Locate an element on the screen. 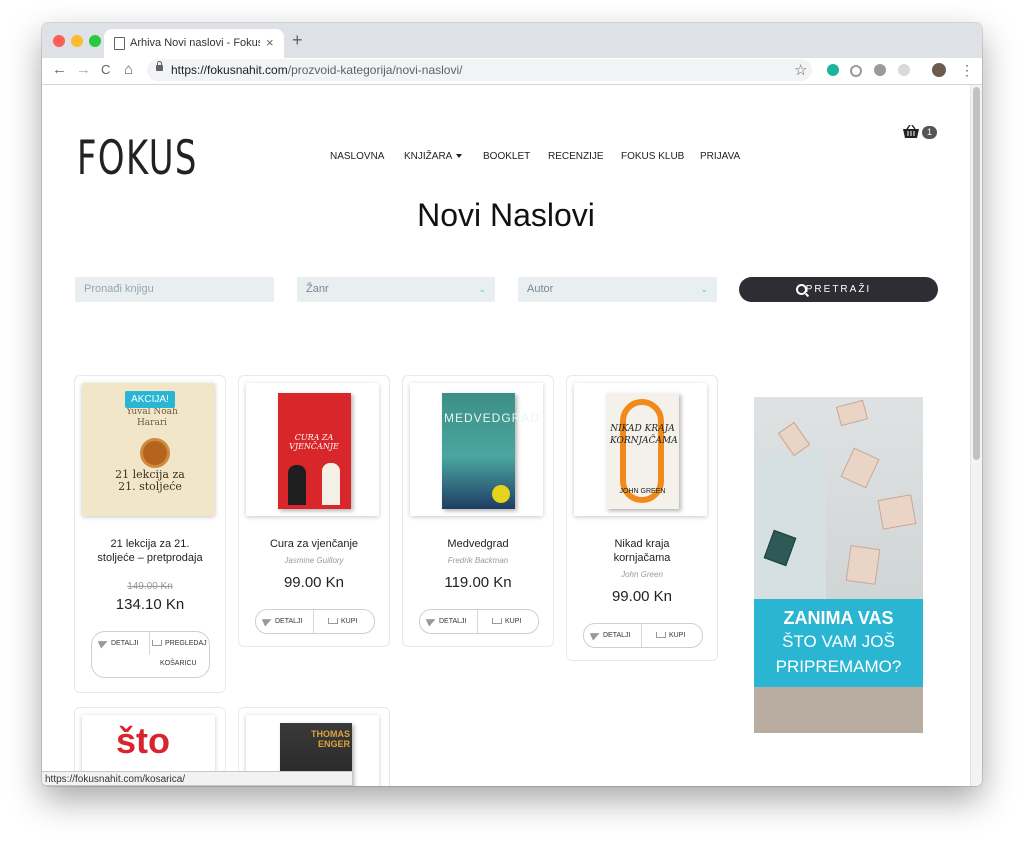 This screenshot has width=1024, height=847. book-cover-image: CURA ZA VJENČANJE is located at coordinates (312, 449).